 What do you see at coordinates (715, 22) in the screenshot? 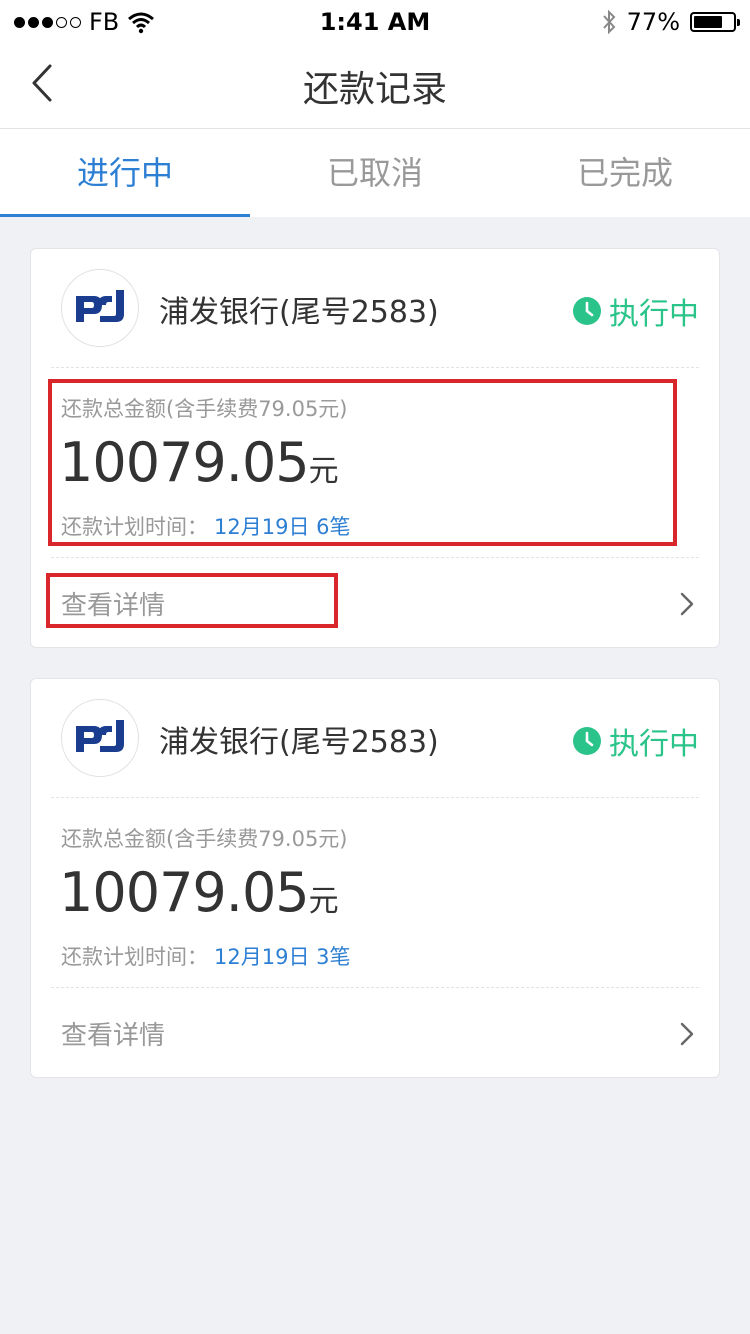
I see `battery-icon` at bounding box center [715, 22].